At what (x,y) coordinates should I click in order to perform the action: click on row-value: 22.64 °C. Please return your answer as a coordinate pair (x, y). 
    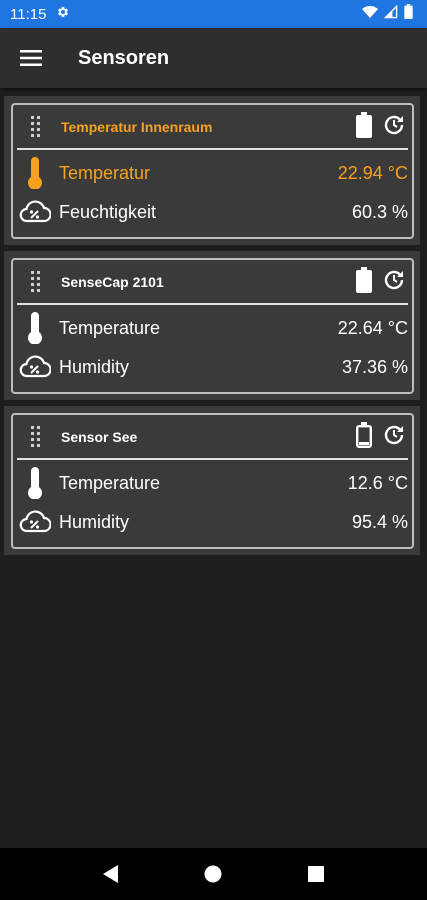
    Looking at the image, I should click on (372, 327).